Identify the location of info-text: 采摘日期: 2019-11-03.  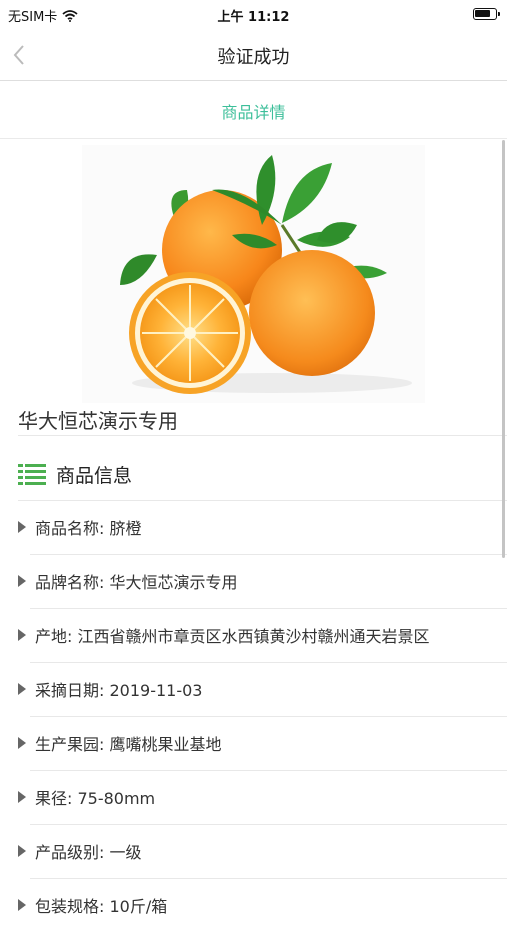
(119, 690).